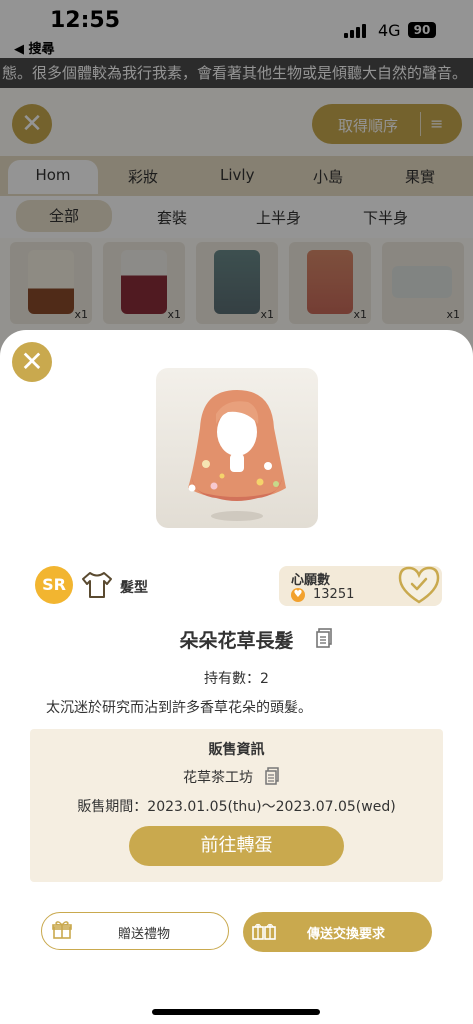 The image size is (473, 1024). Describe the element at coordinates (298, 595) in the screenshot. I see `heart-icon: ♥` at that location.